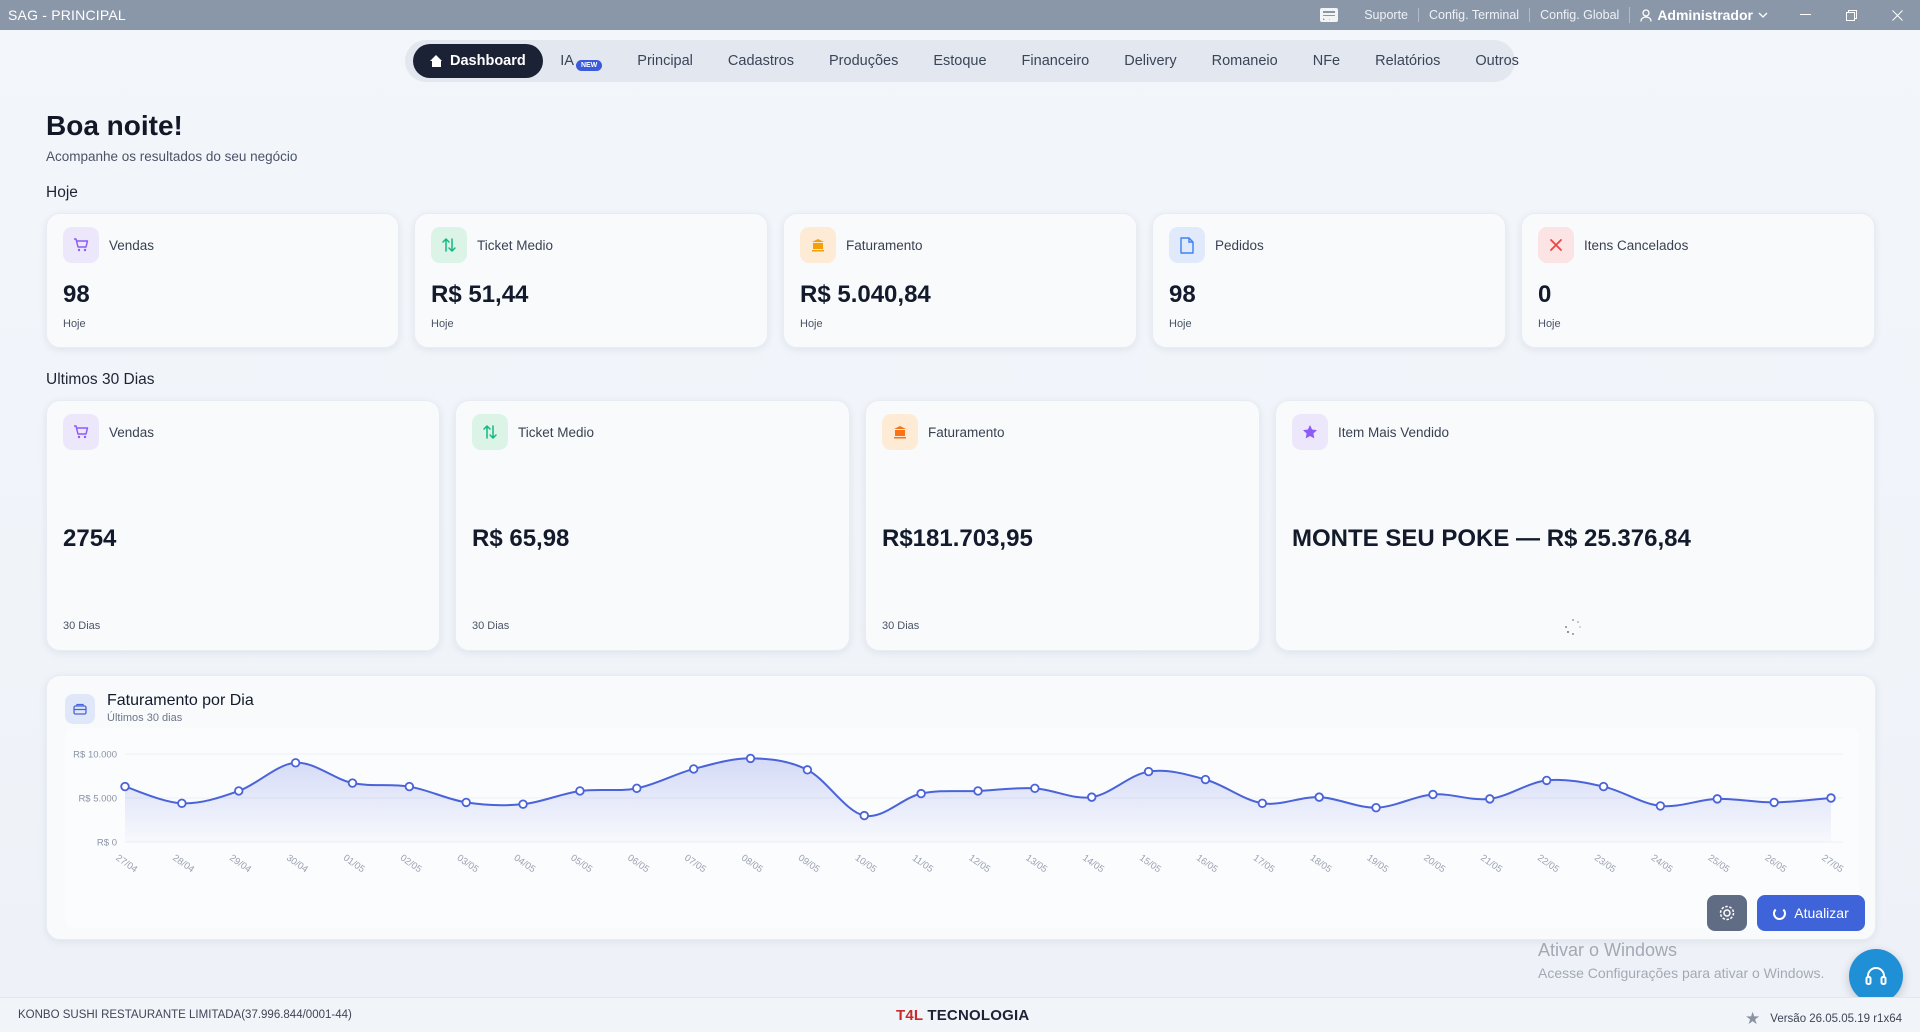  I want to click on help-button, so click(1876, 976).